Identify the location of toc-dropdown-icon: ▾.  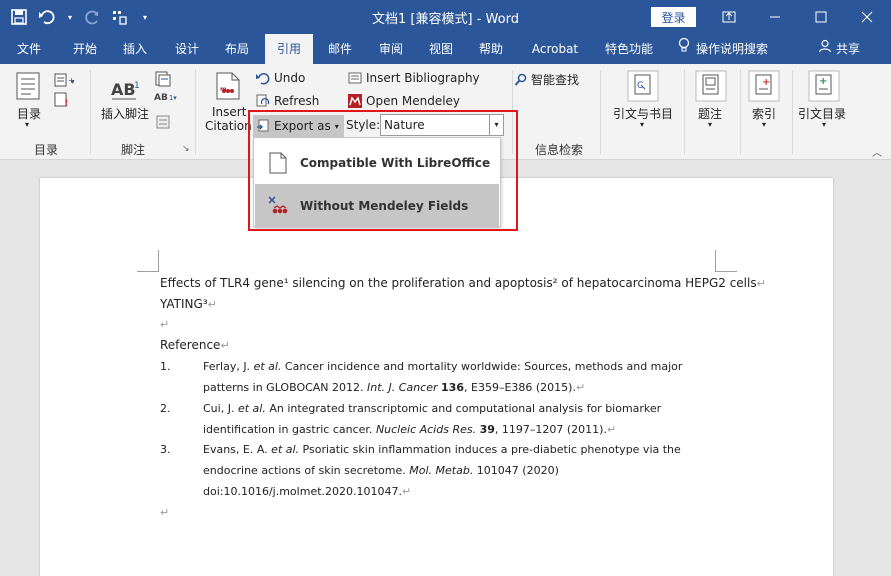
(27, 124).